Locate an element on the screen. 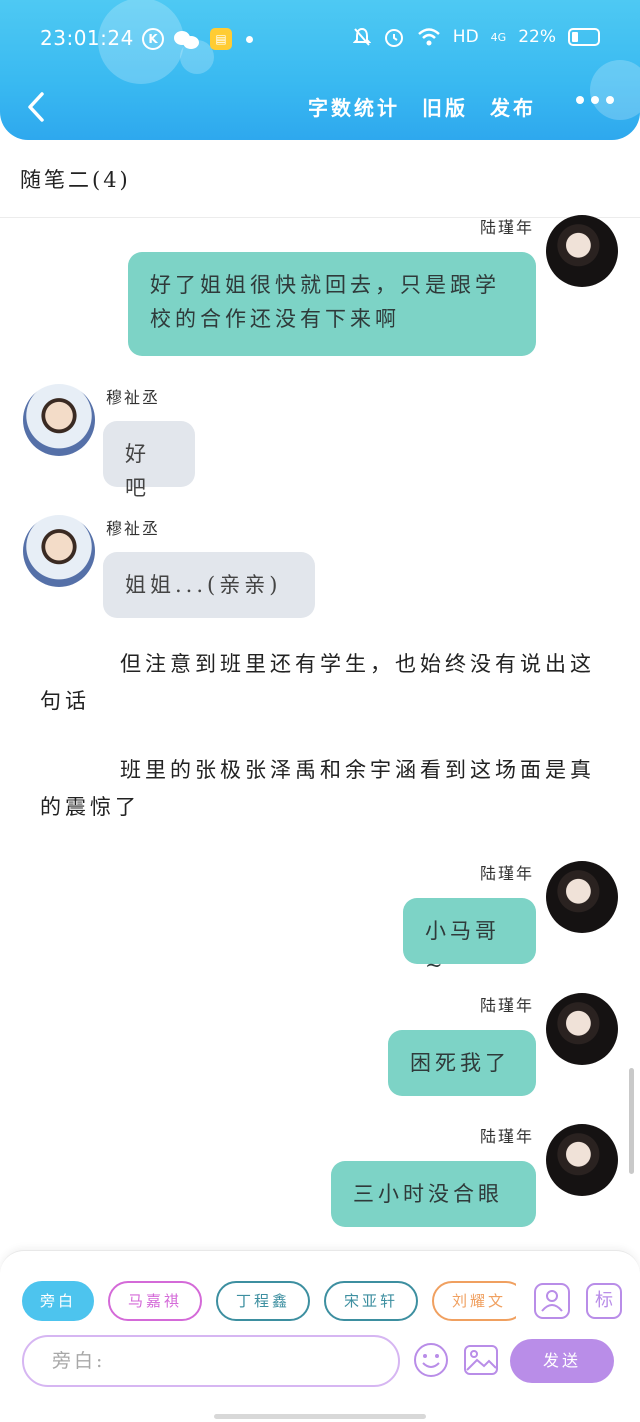 This screenshot has width=640, height=1422. more-options-icon is located at coordinates (595, 100).